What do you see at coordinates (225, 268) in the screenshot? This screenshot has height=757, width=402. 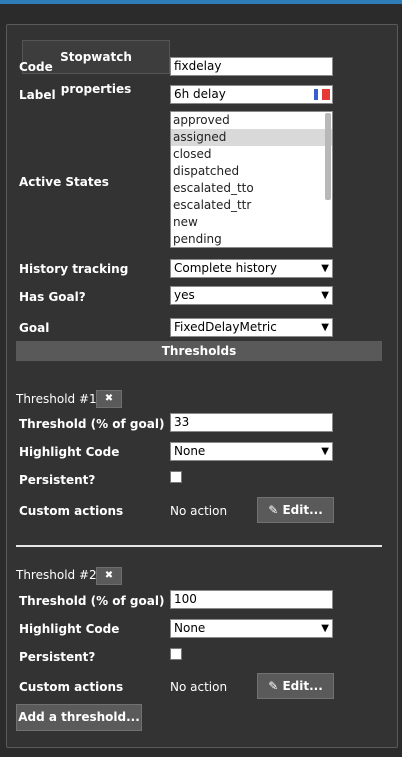 I see `history-tracking-value: Complete history` at bounding box center [225, 268].